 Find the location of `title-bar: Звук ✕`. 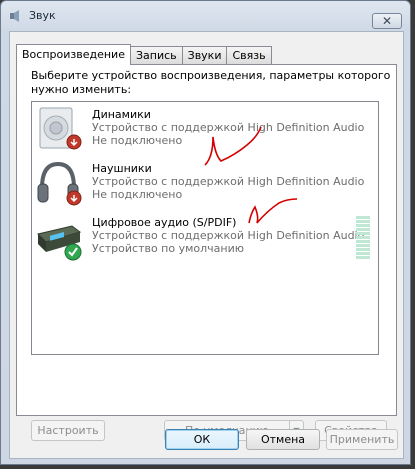

title-bar: Звук ✕ is located at coordinates (205, 16).